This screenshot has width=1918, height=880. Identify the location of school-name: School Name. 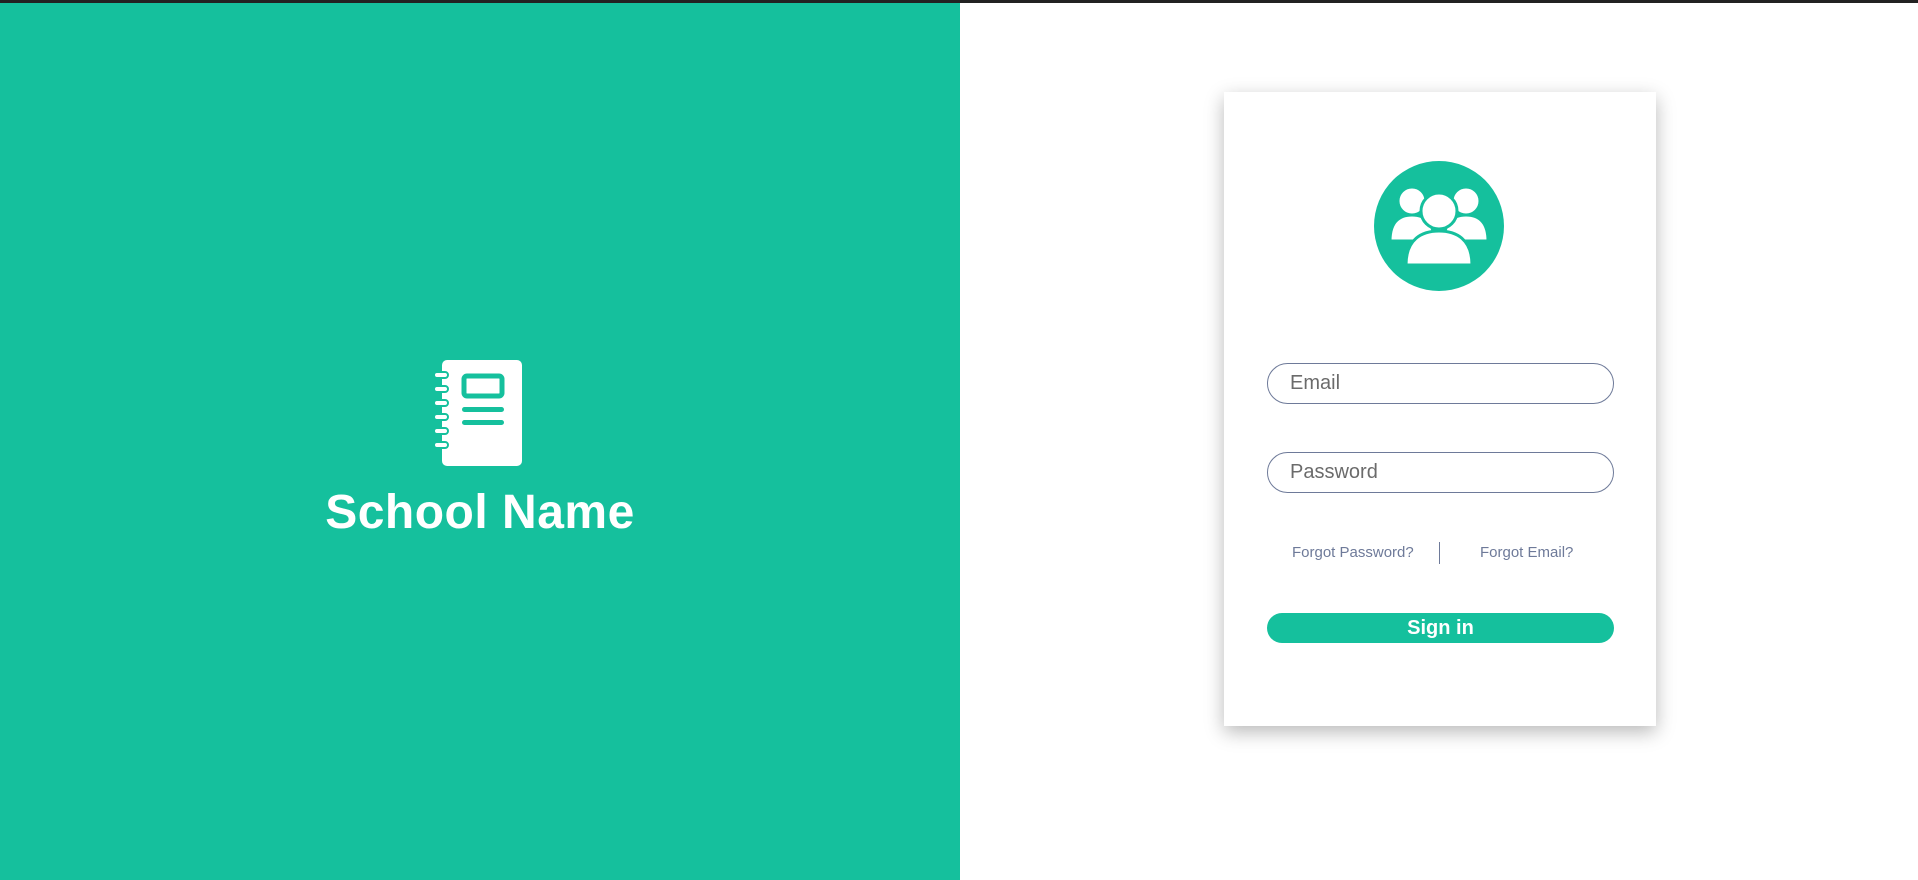
(480, 512).